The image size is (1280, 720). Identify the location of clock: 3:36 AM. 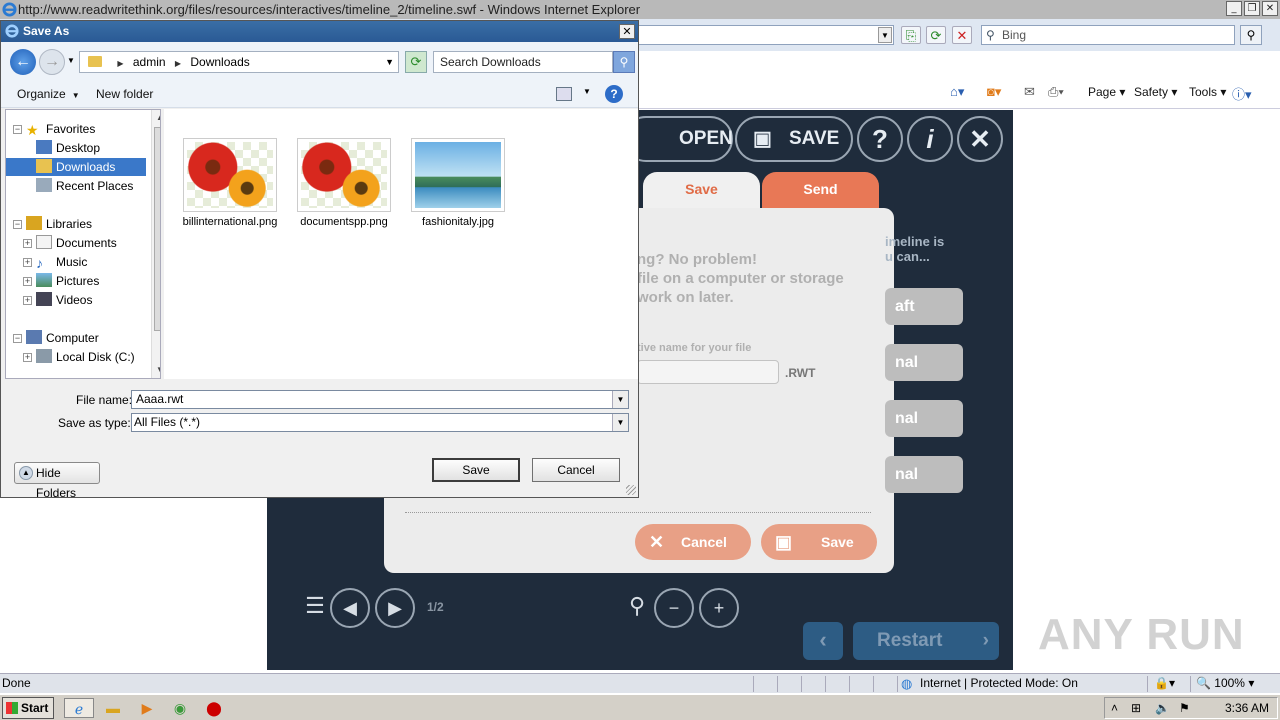
(1247, 708).